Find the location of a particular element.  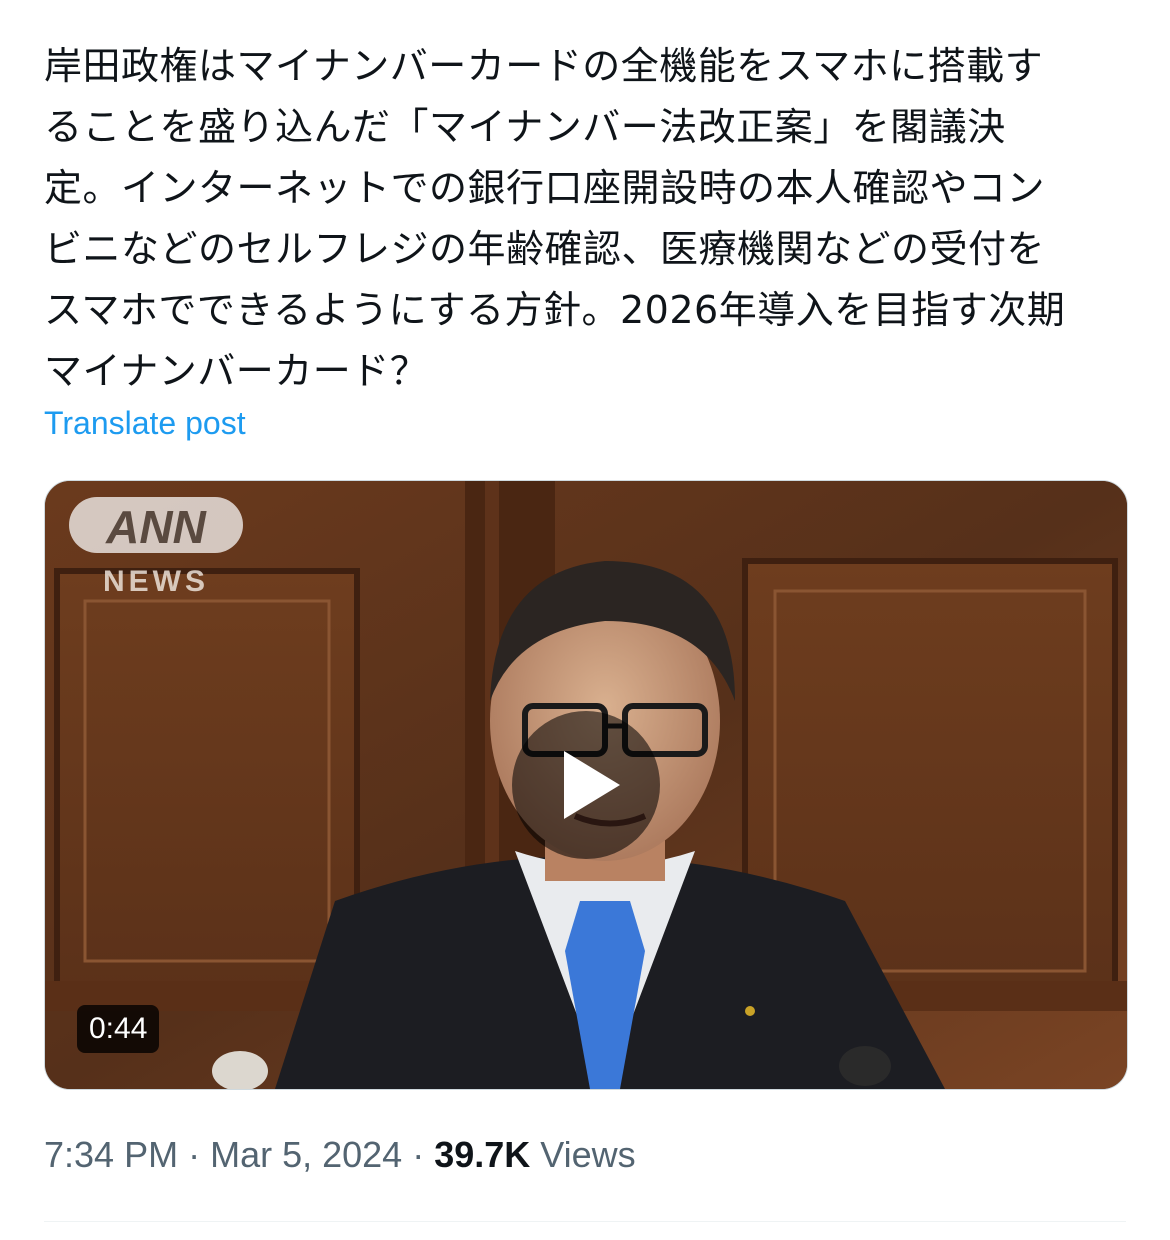

post-text-line: スマホでできるようにする方針。2026年導入を目指す次期 is located at coordinates (555, 310).